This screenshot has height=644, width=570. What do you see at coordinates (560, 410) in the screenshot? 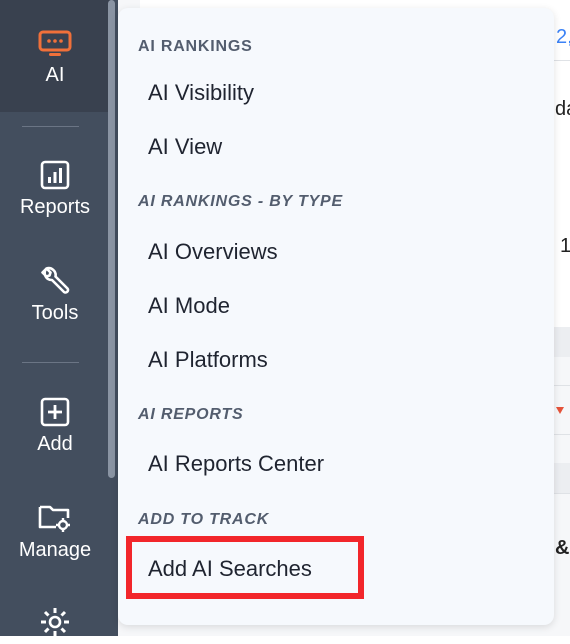
I see `trend-down-icon` at bounding box center [560, 410].